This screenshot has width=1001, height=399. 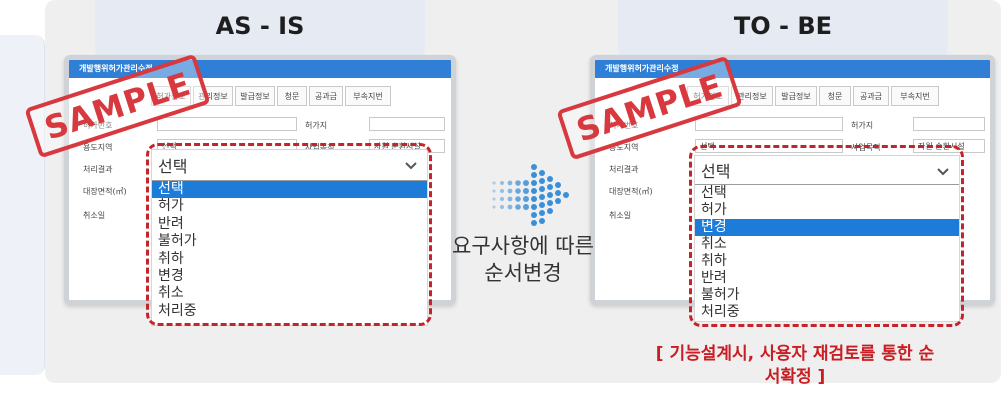 I want to click on reorder-caption-line: 순서변경, so click(x=523, y=273).